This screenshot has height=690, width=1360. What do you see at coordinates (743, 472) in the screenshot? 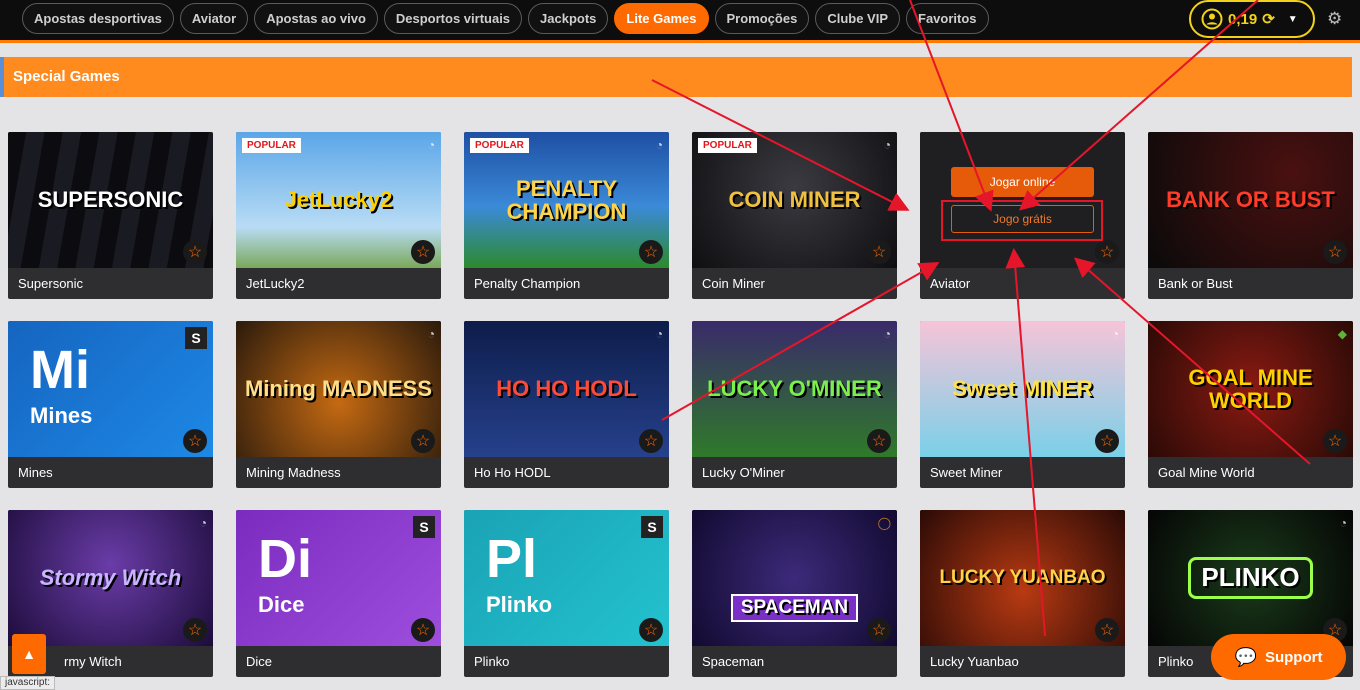
I see `game-name: Lucky O'Miner` at bounding box center [743, 472].